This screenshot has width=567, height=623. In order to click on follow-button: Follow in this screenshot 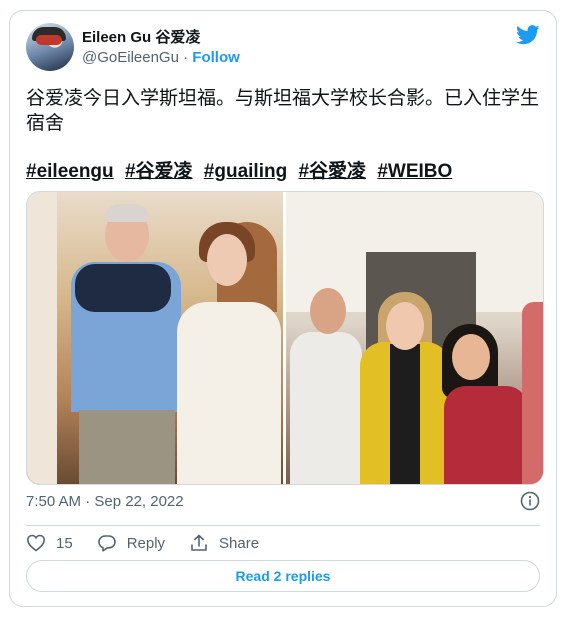, I will do `click(216, 57)`.